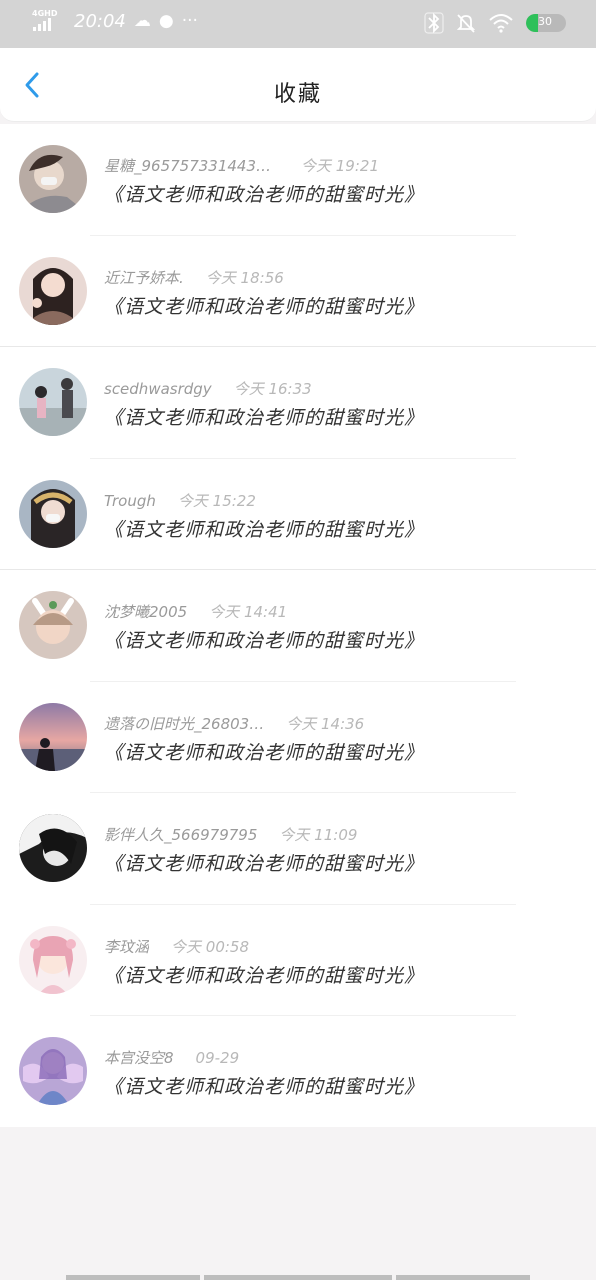 The height and width of the screenshot is (1280, 596). What do you see at coordinates (272, 389) in the screenshot?
I see `timestamp: 今天 16:33` at bounding box center [272, 389].